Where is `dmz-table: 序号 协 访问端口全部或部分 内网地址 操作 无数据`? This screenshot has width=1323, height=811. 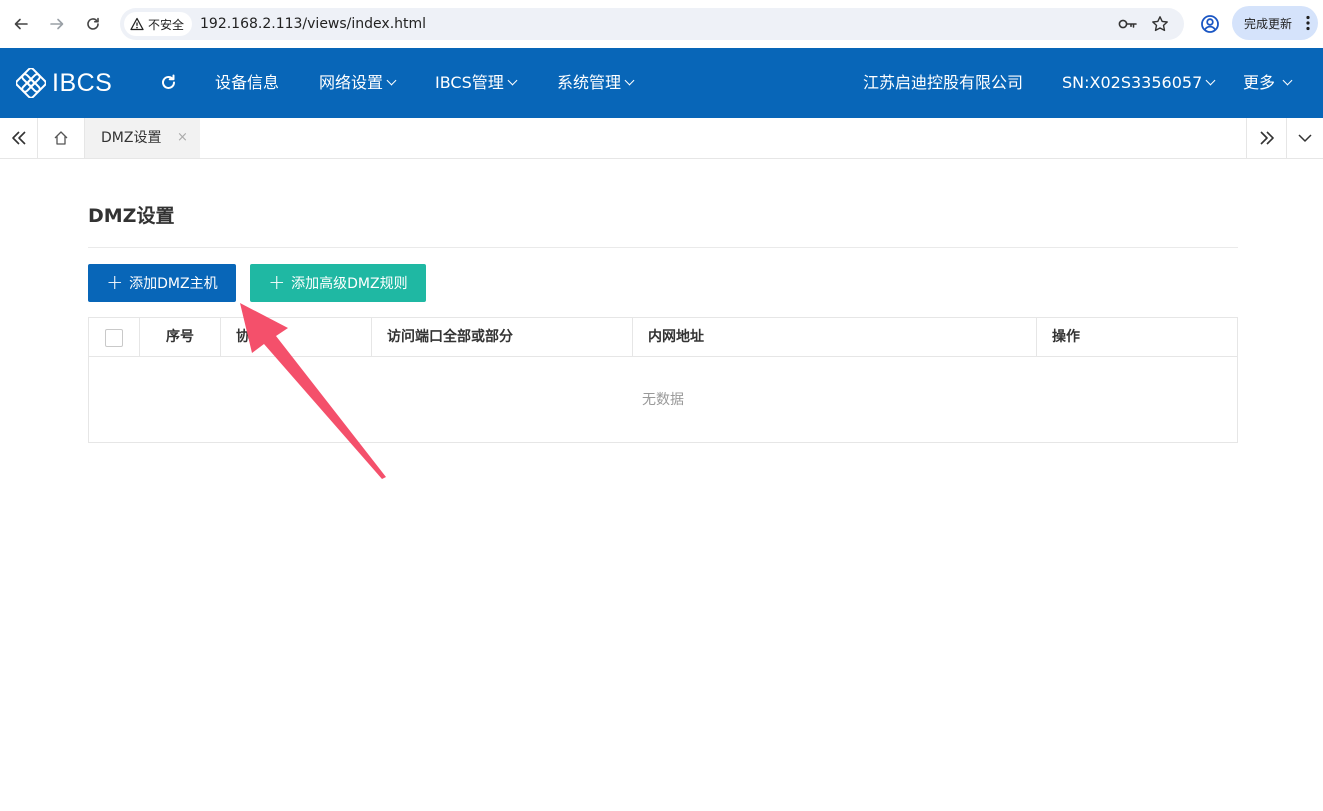
dmz-table: 序号 协 访问端口全部或部分 内网地址 操作 无数据 is located at coordinates (663, 380).